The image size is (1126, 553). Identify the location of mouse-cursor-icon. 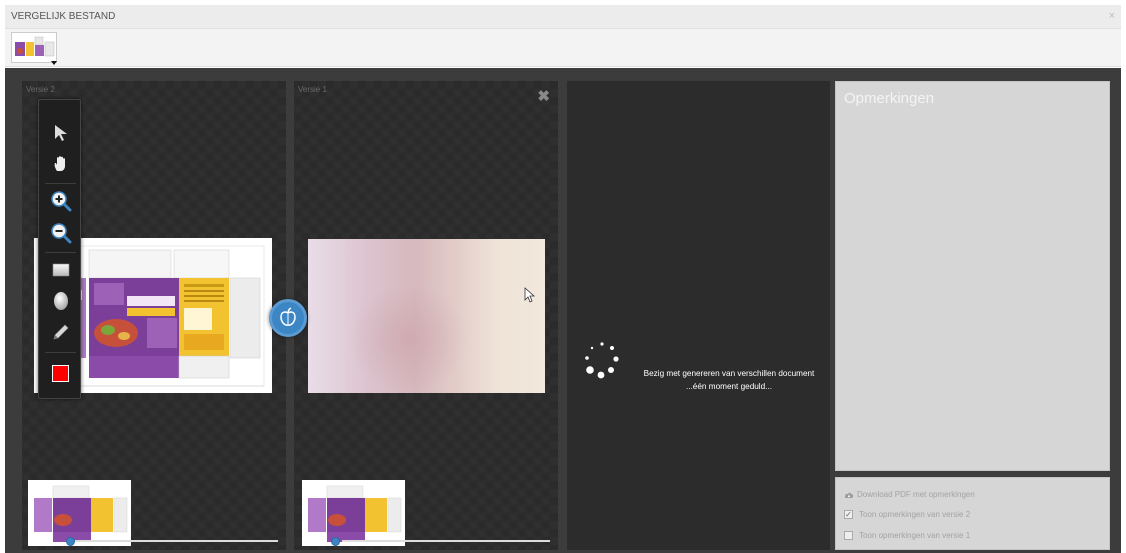
(530, 295).